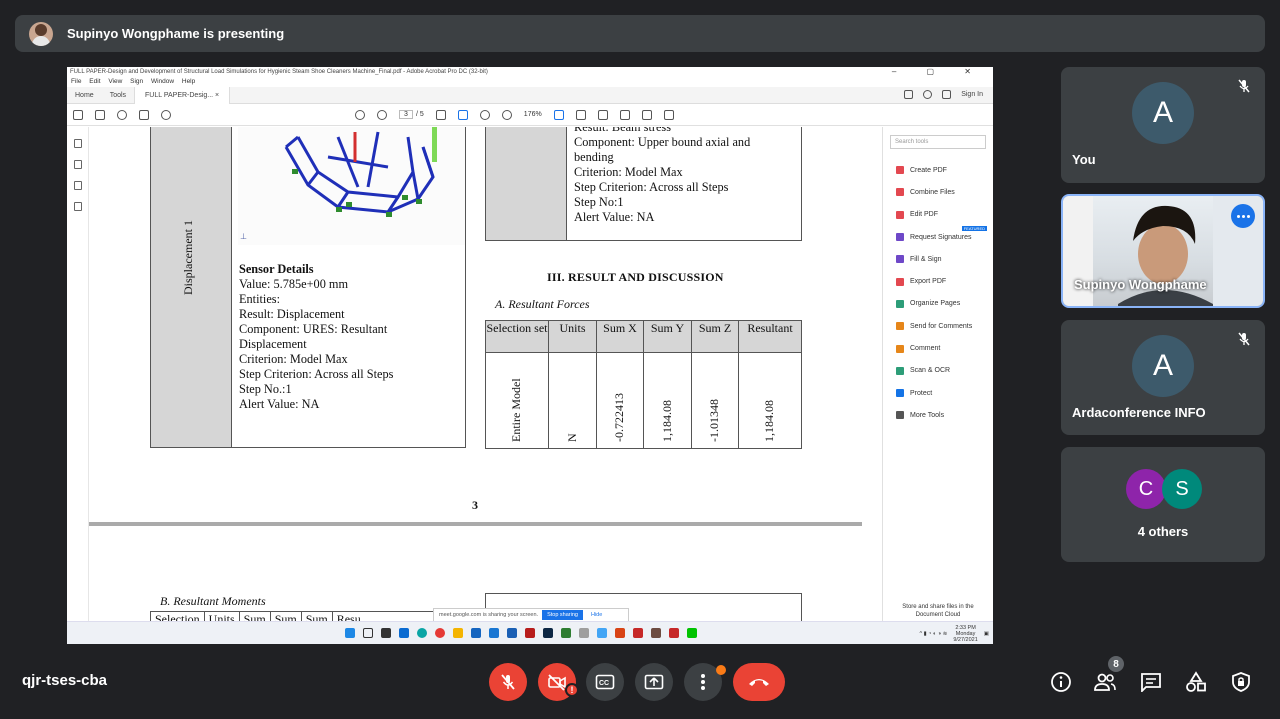 The height and width of the screenshot is (719, 1280). What do you see at coordinates (1241, 682) in the screenshot?
I see `host-controls-button` at bounding box center [1241, 682].